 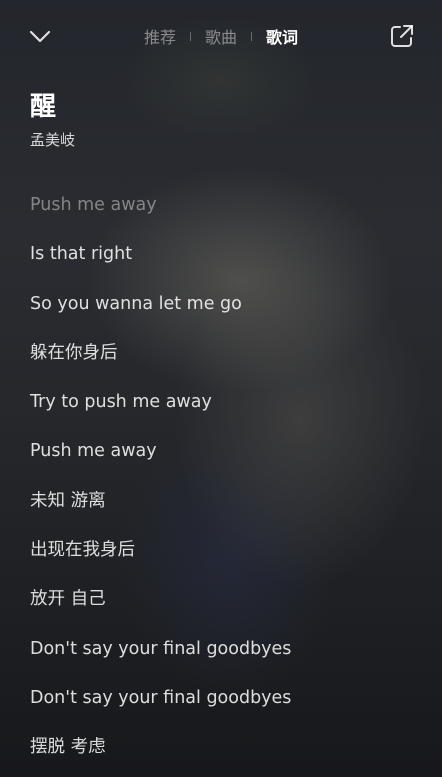 What do you see at coordinates (43, 107) in the screenshot?
I see `song-title: 醒` at bounding box center [43, 107].